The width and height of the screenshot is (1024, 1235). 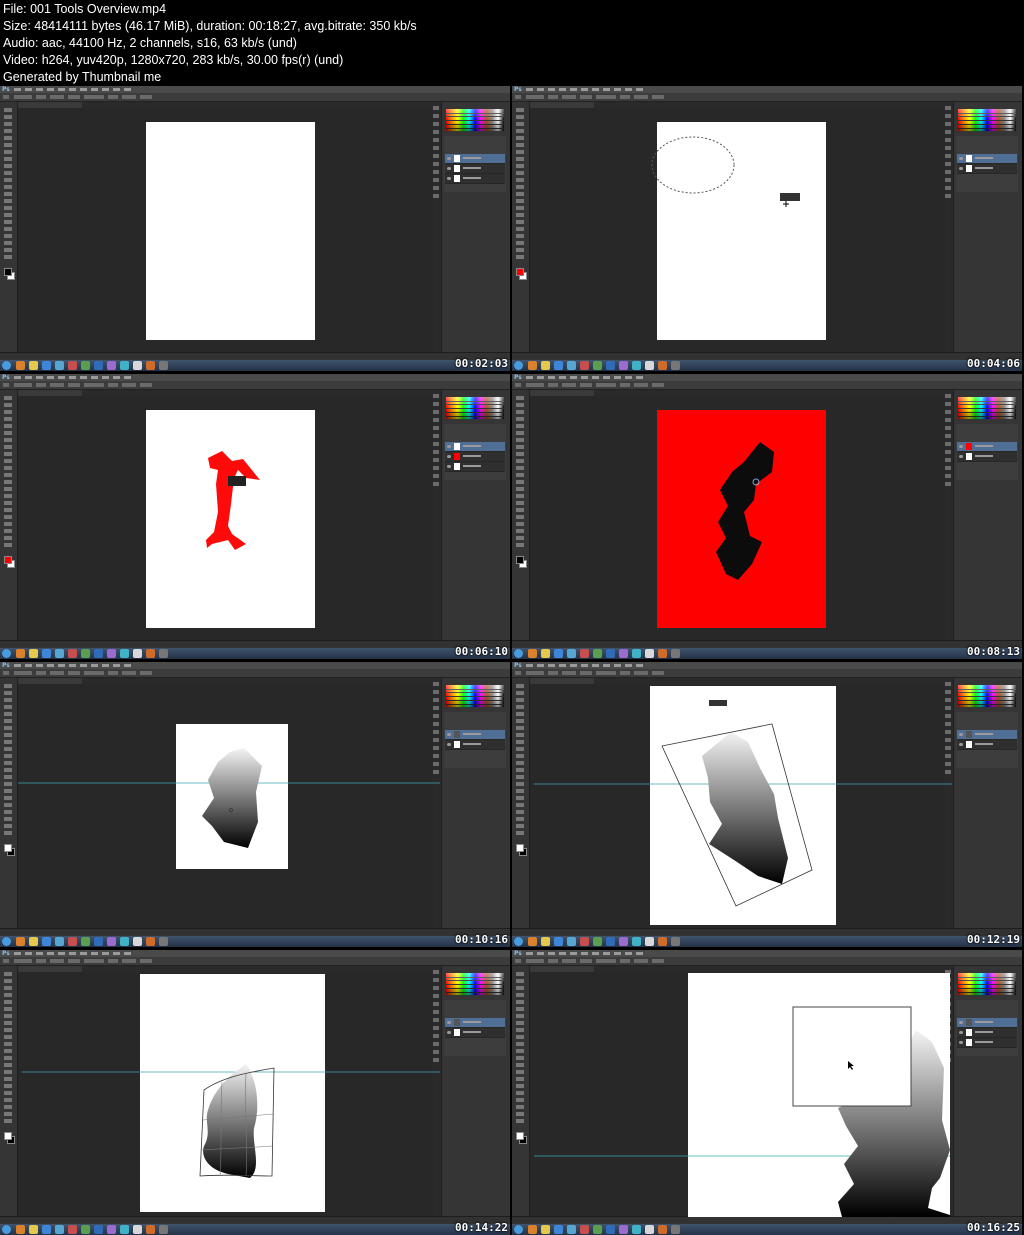 I want to click on video-frame: Ps 00:08:13, so click(x=767, y=516).